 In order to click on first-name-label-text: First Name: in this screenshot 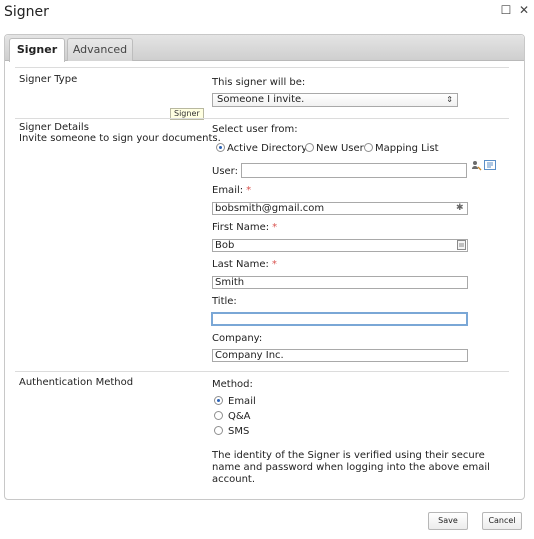, I will do `click(241, 227)`.